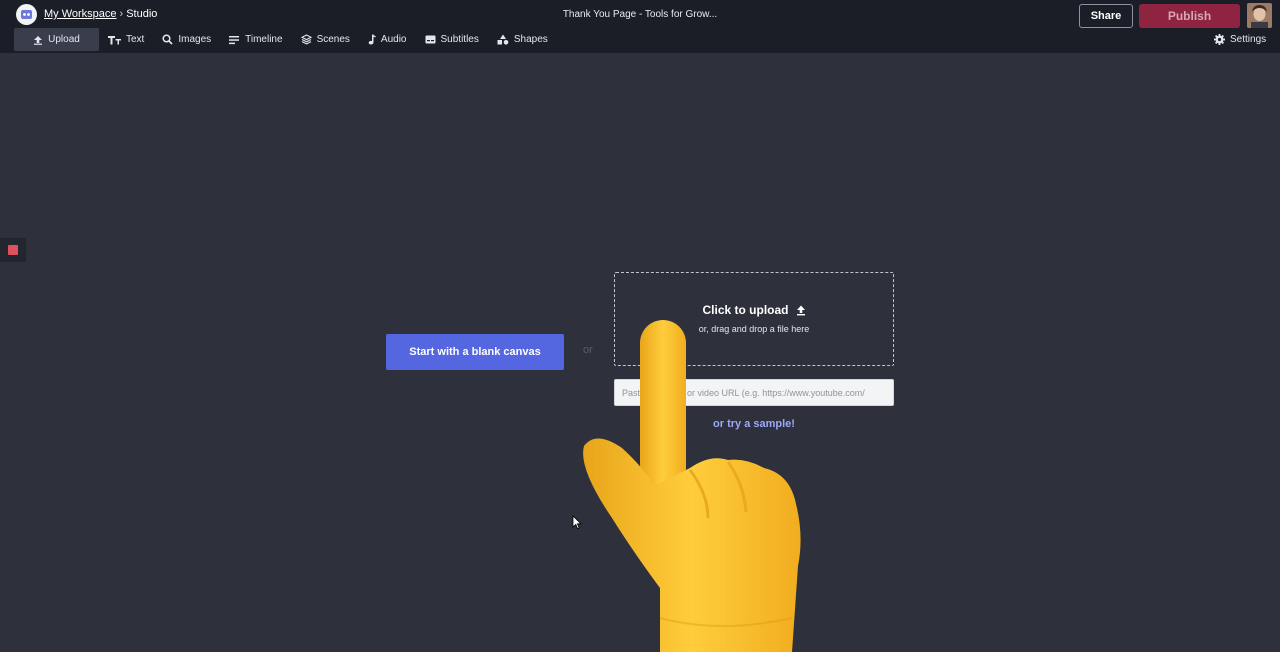 Image resolution: width=1280 pixels, height=652 pixels. What do you see at coordinates (1189, 16) in the screenshot?
I see `publish-button: Publish` at bounding box center [1189, 16].